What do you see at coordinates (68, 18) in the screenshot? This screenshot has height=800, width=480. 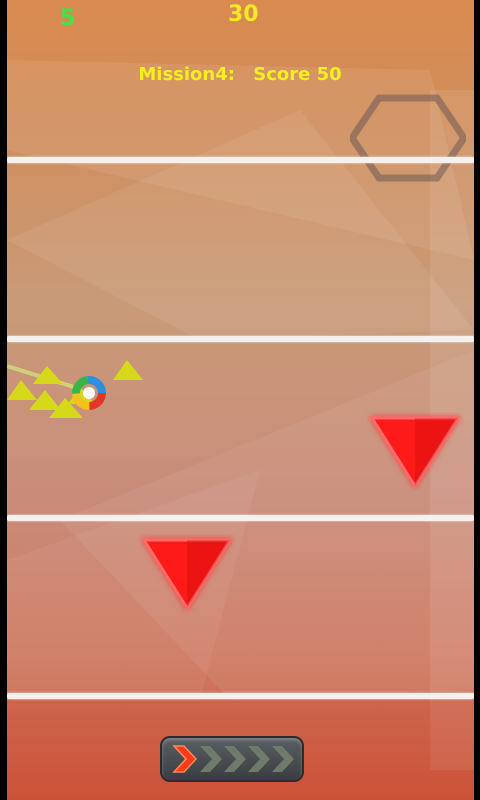 I see `lives-counter: 5` at bounding box center [68, 18].